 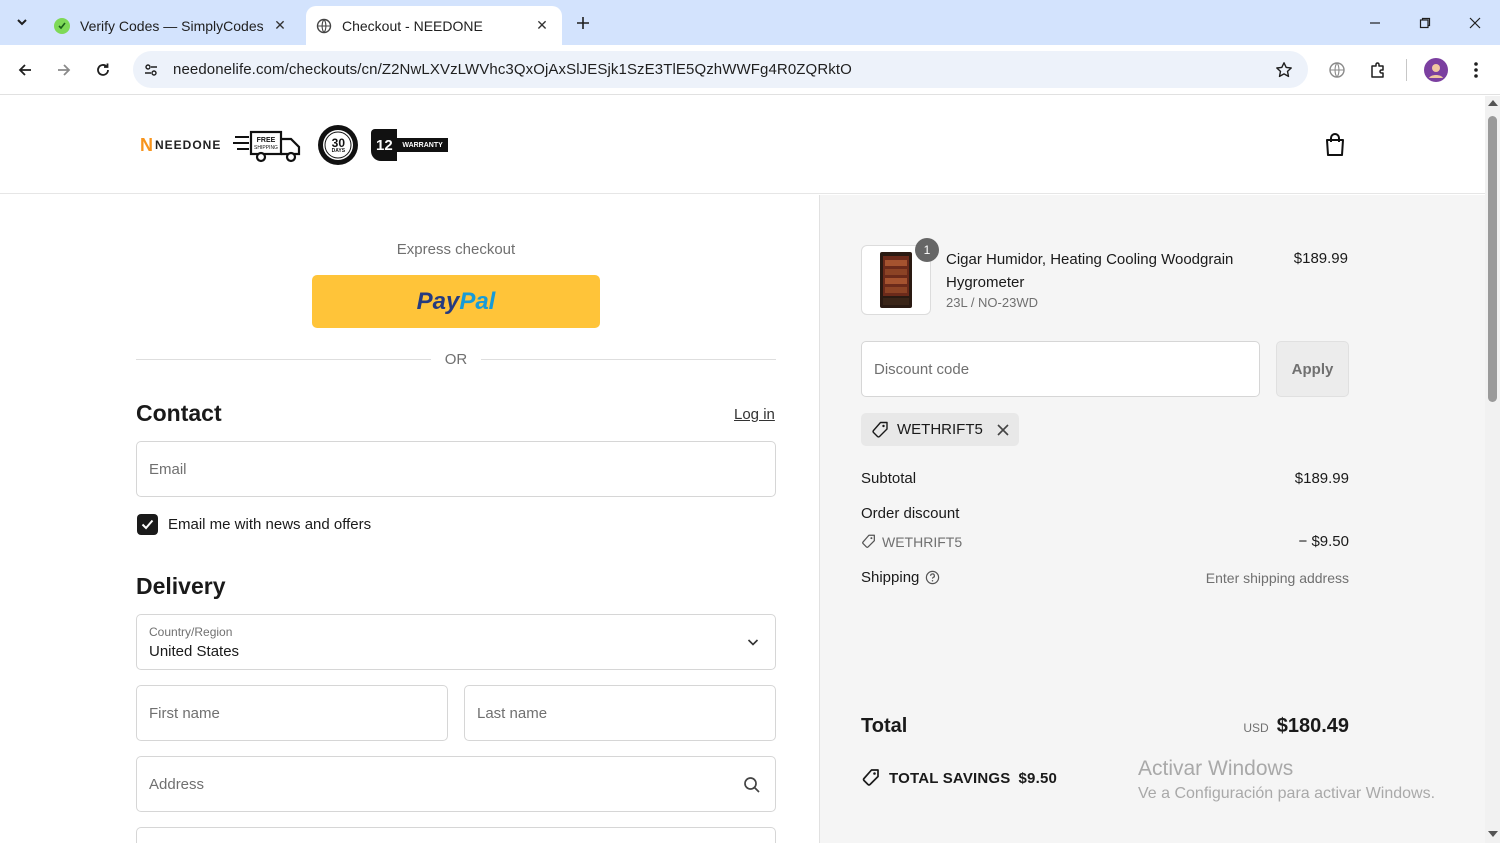 I want to click on tab-title: Checkout - NEEDONE, so click(x=412, y=25).